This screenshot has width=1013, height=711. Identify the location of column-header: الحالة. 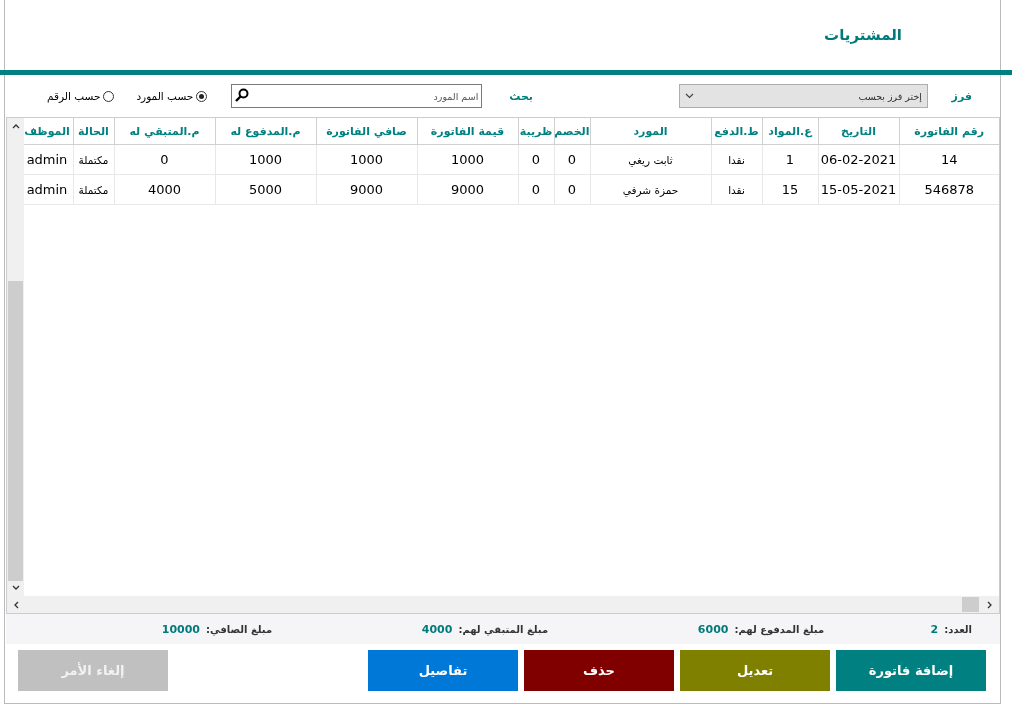
(93, 131).